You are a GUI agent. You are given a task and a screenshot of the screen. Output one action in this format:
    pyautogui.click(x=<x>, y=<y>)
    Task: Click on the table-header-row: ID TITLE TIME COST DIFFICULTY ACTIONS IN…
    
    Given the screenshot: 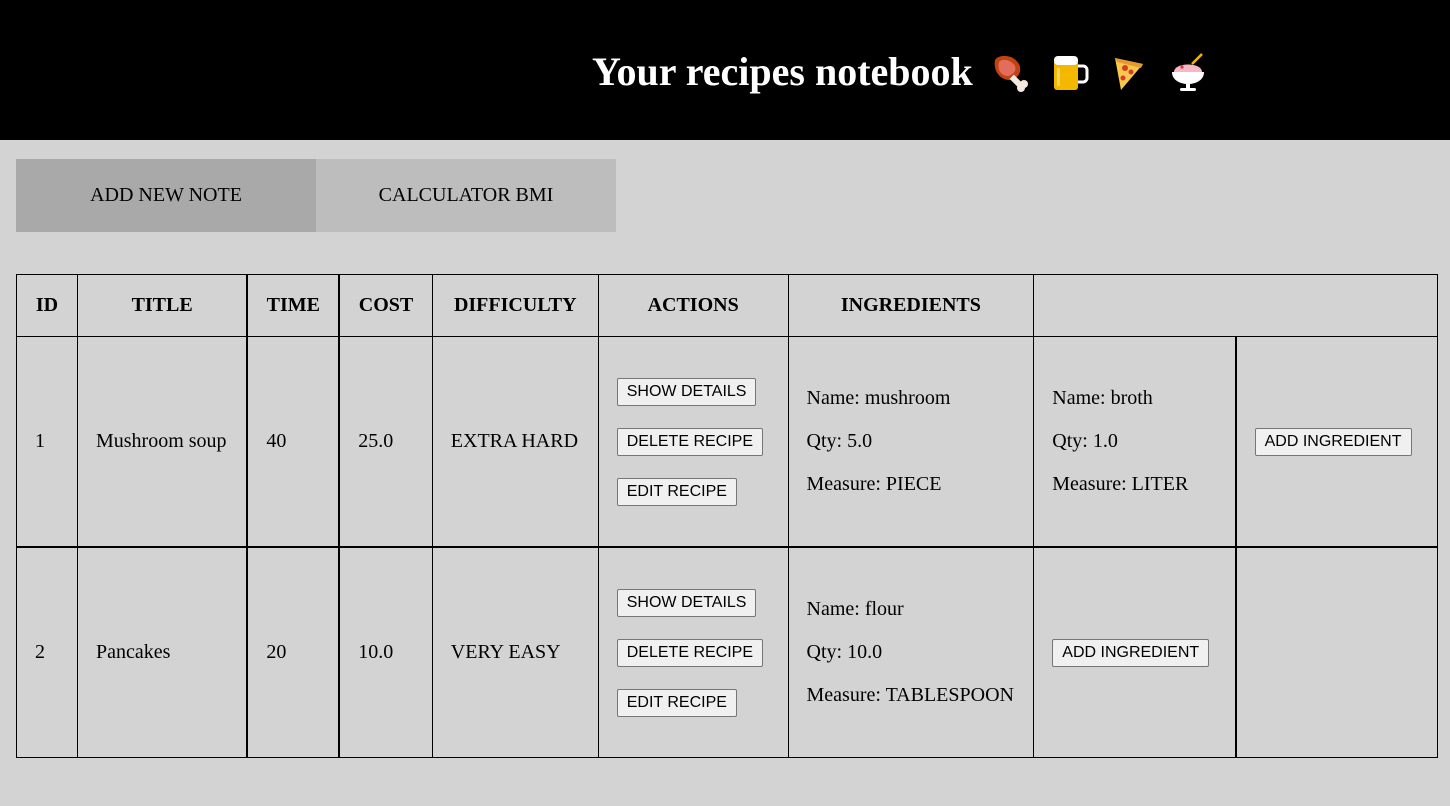 What is the action you would take?
    pyautogui.click(x=727, y=305)
    